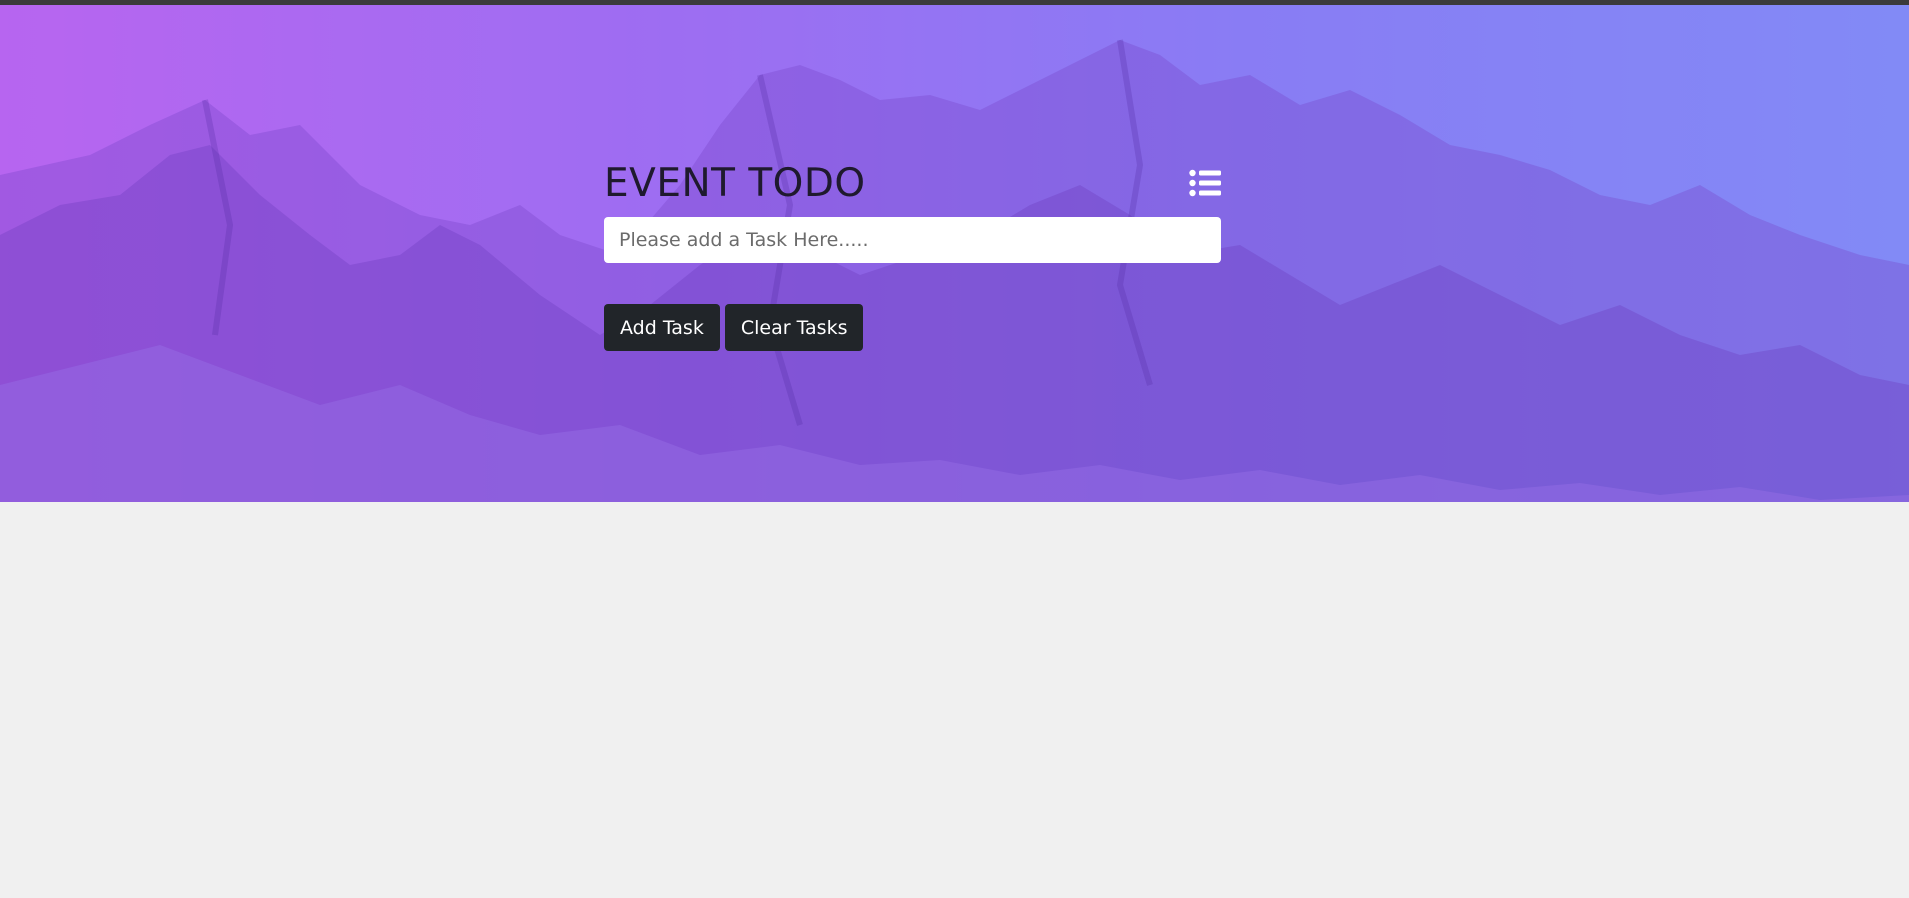 The height and width of the screenshot is (898, 1909). I want to click on add-task-button: Add Task, so click(662, 327).